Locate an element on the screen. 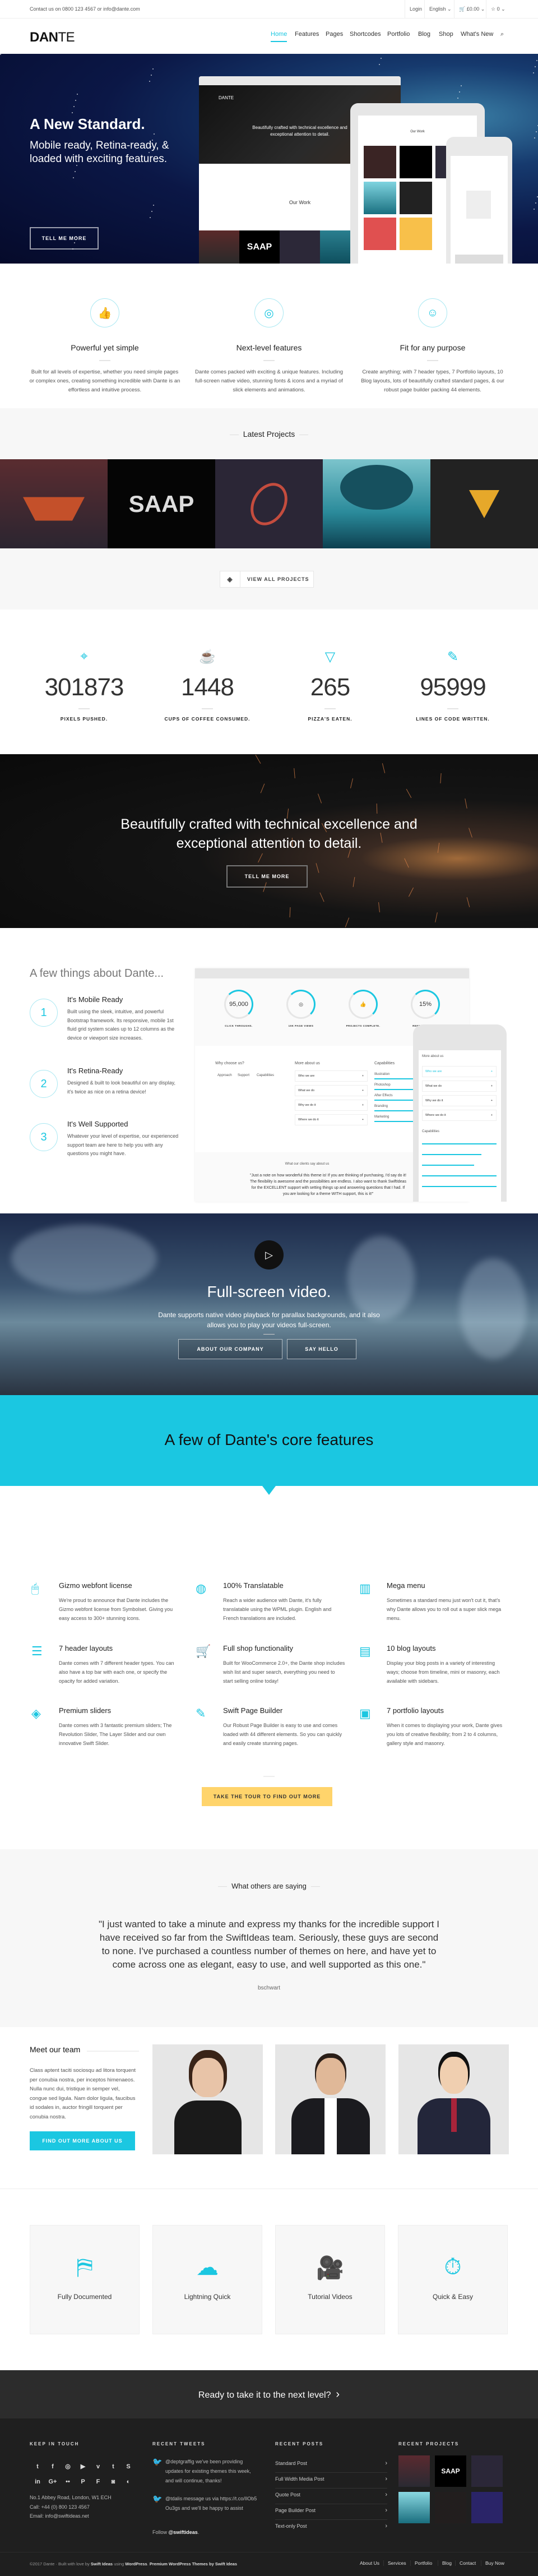 The height and width of the screenshot is (2576, 538). feature-title: Fit for any purpose is located at coordinates (433, 347).